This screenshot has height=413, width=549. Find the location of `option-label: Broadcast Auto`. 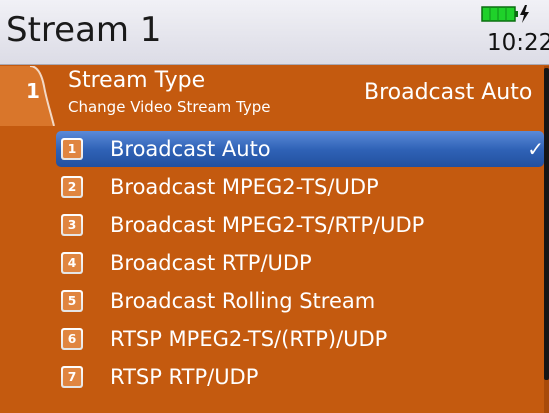

option-label: Broadcast Auto is located at coordinates (190, 149).